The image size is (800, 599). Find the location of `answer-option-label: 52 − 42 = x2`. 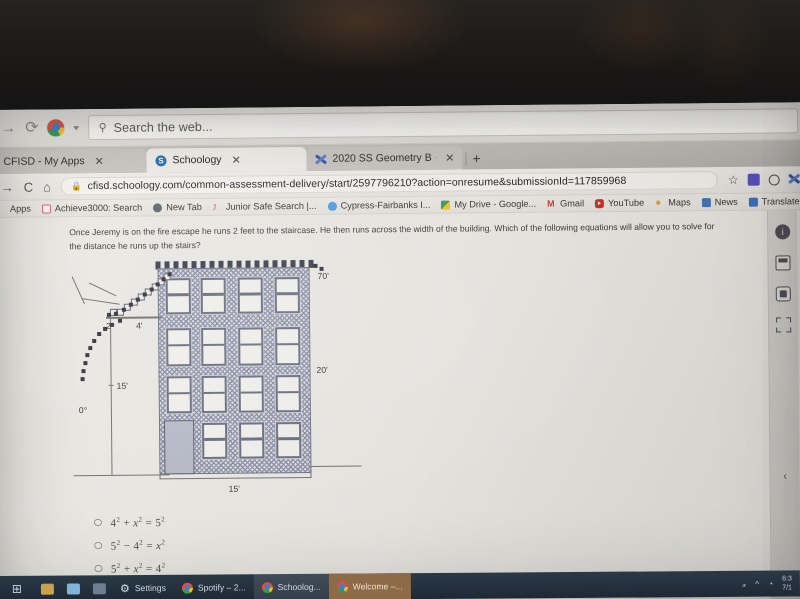

answer-option-label: 52 − 42 = x2 is located at coordinates (138, 545).